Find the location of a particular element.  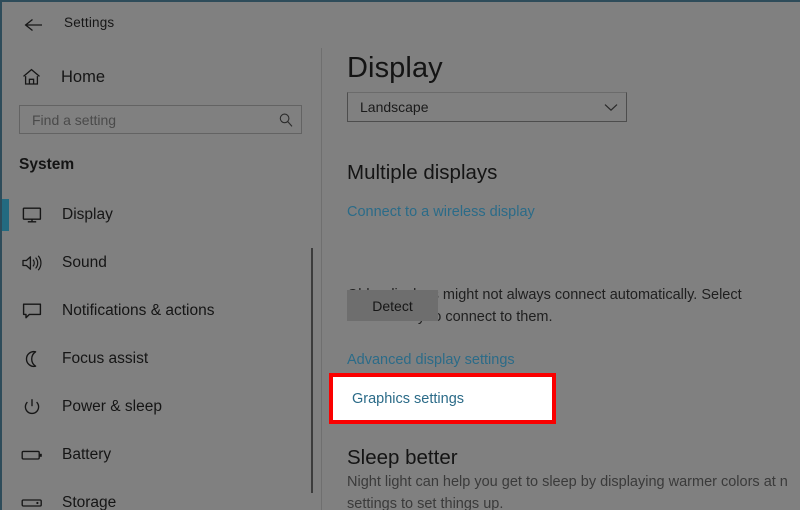

battery-icon is located at coordinates (32, 455).